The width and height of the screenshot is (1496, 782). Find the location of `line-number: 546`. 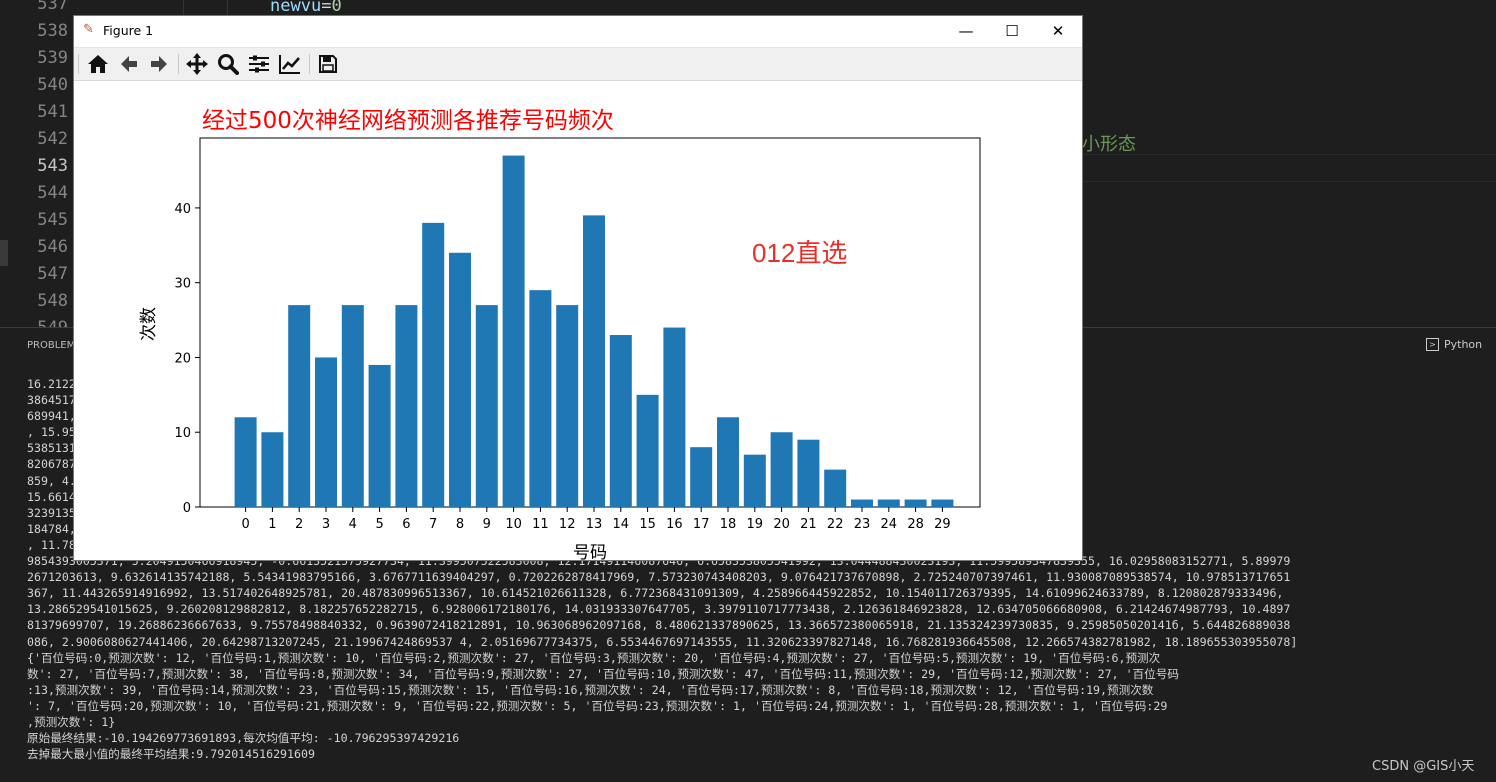

line-number: 546 is located at coordinates (52, 247).